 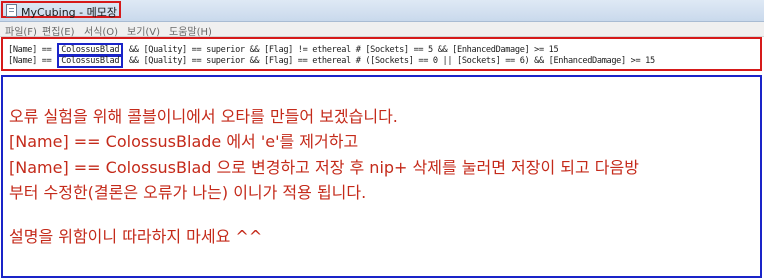 What do you see at coordinates (382, 30) in the screenshot?
I see `menu-bar: 파일(F) 편집(E) 서식(O) 보기(V) 도움말(H)` at bounding box center [382, 30].